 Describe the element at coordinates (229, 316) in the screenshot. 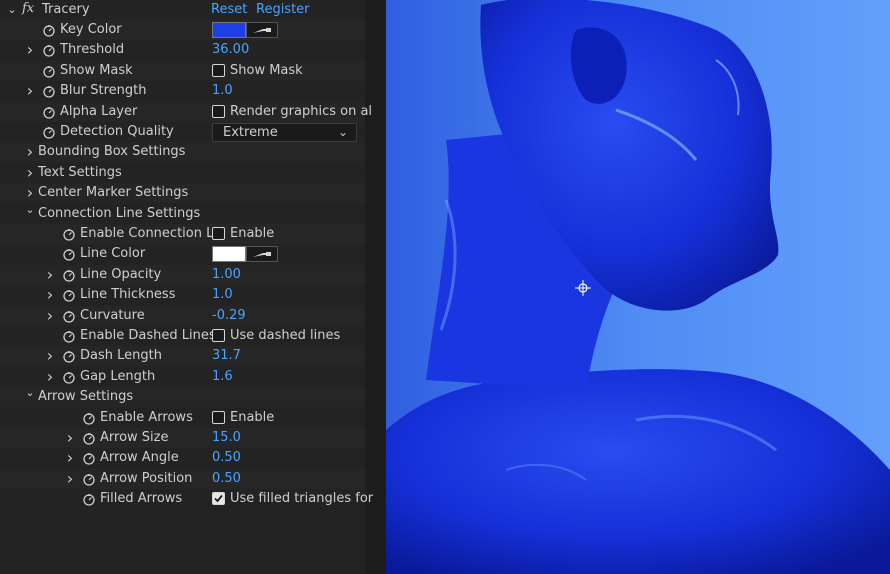

I see `value-scrubber: -0.29` at that location.